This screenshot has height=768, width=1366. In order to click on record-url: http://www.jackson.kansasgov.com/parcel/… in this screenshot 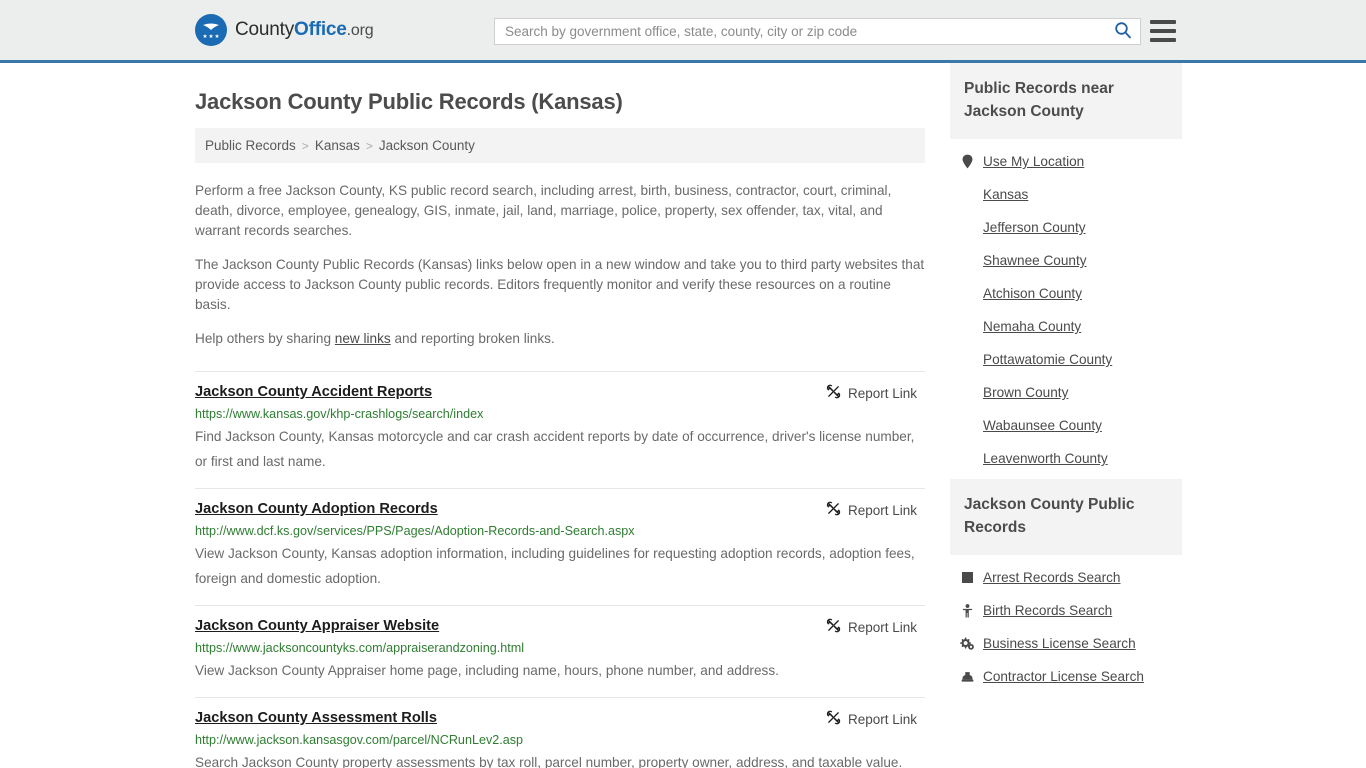, I will do `click(359, 740)`.